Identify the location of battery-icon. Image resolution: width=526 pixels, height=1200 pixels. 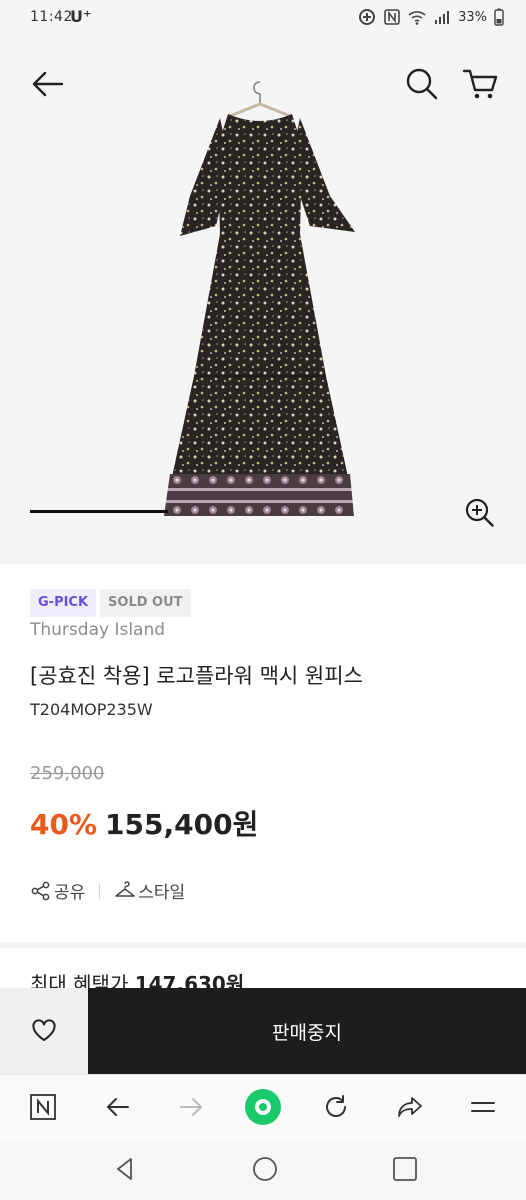
(499, 17).